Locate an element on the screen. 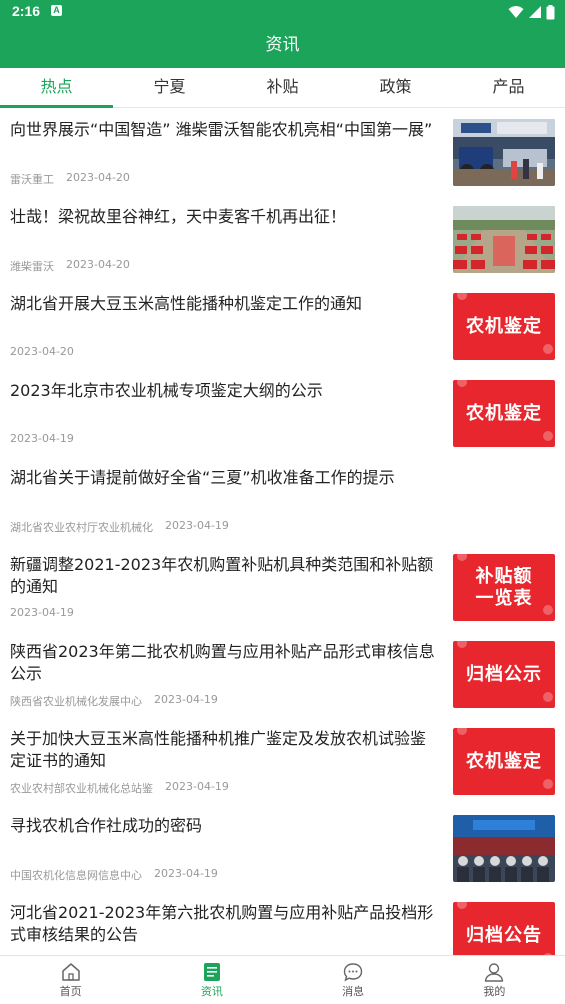 Image resolution: width=565 pixels, height=1004 pixels. battery-icon is located at coordinates (550, 11).